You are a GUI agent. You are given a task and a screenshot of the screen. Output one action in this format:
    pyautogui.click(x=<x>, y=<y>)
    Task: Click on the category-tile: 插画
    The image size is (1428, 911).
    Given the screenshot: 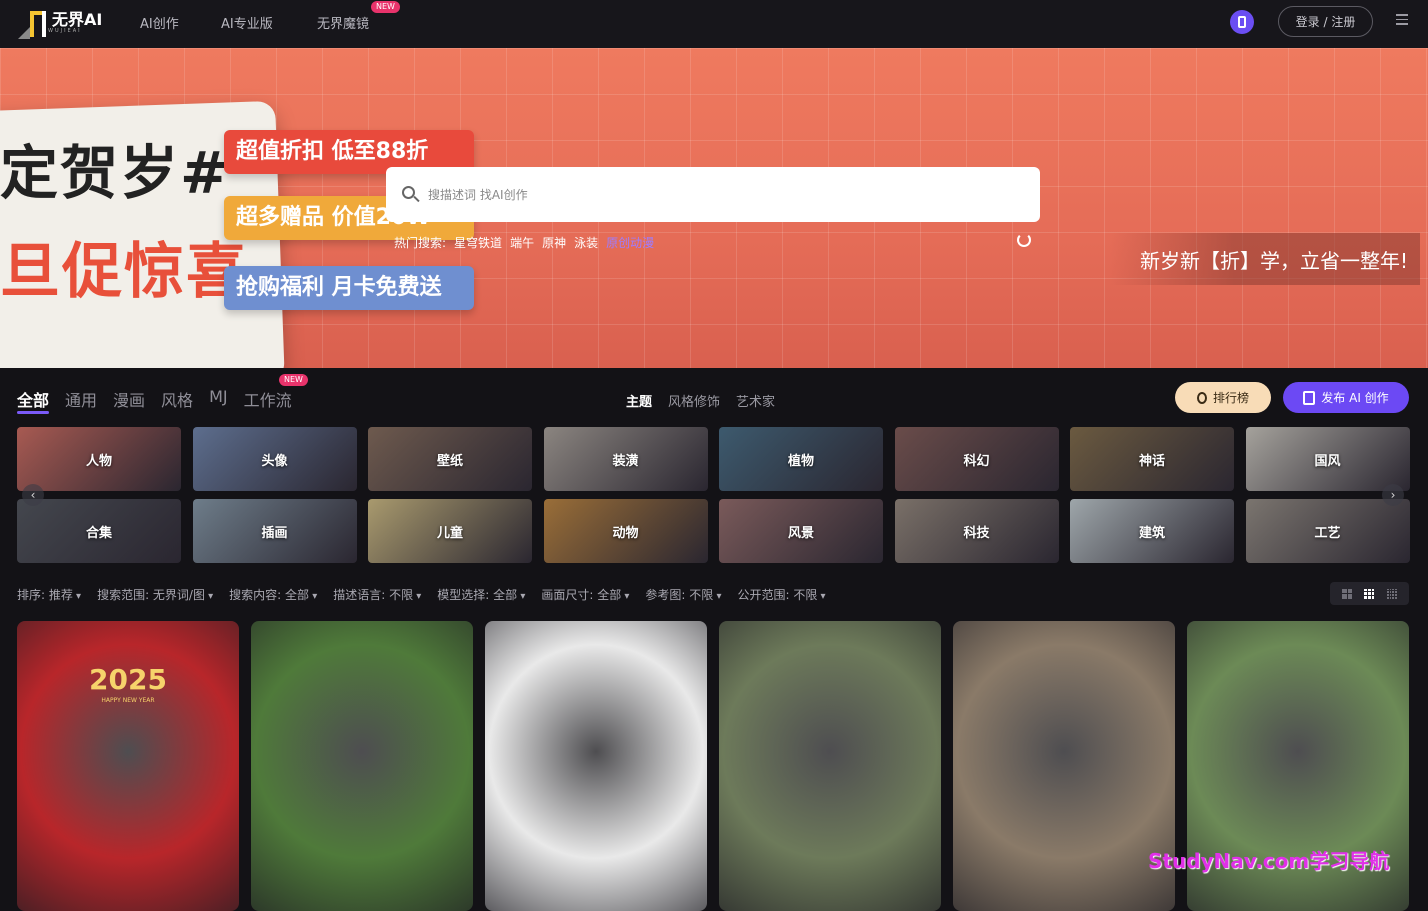 What is the action you would take?
    pyautogui.click(x=274, y=531)
    